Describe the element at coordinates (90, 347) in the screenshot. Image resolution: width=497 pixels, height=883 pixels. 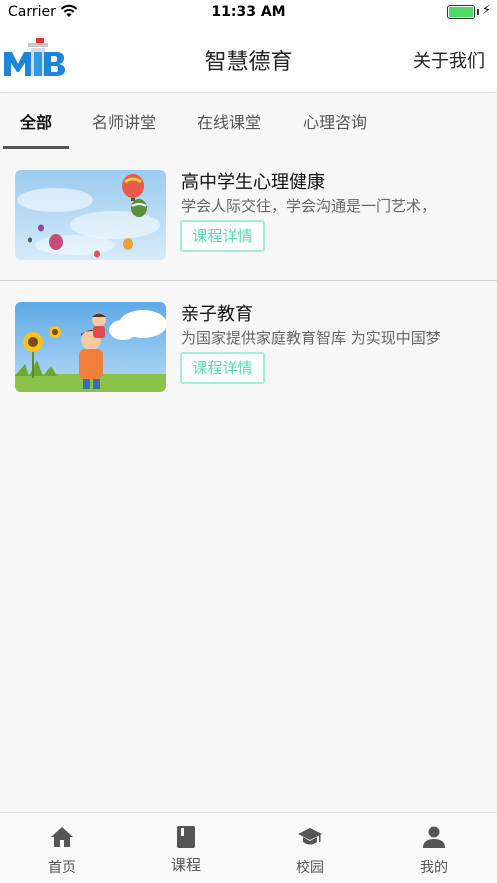
I see `course-thumbnail-family` at that location.